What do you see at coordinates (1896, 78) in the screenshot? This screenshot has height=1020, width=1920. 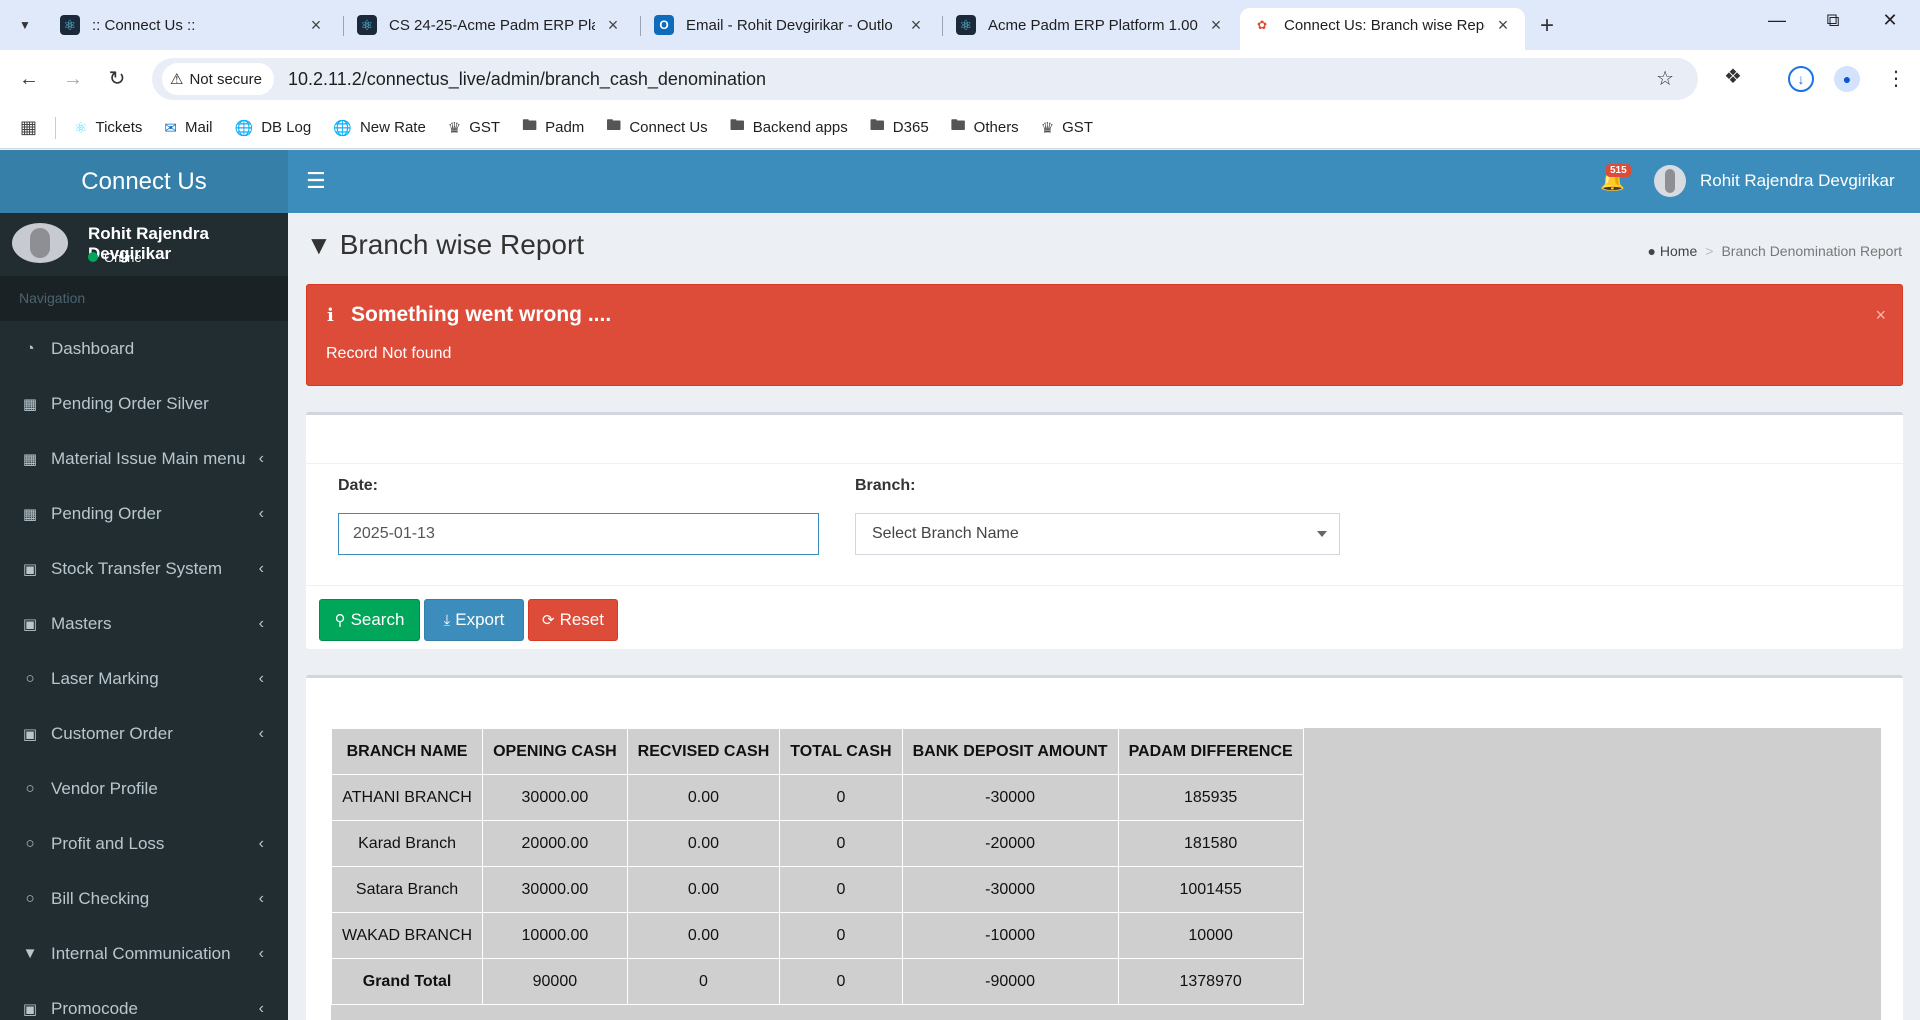 I see `menu-kebab-icon: ⋮` at bounding box center [1896, 78].